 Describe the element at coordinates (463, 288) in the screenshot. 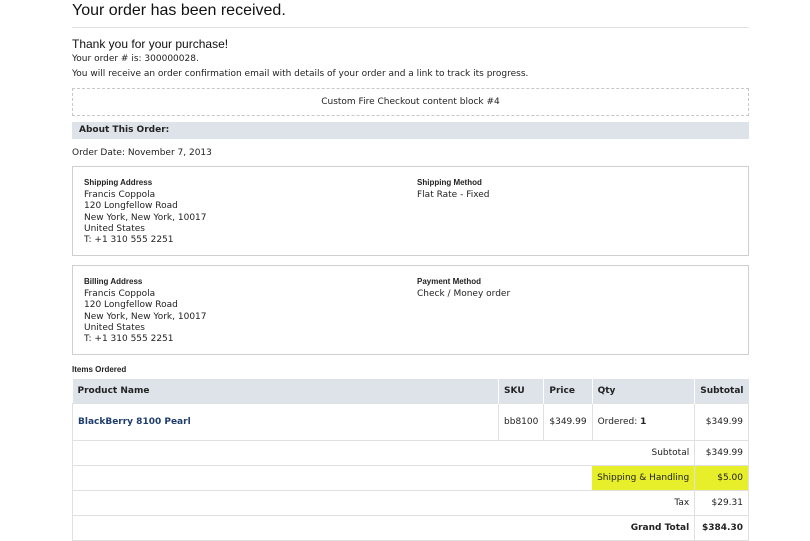

I see `payment-method-column: Payment Method Check / Money order` at that location.